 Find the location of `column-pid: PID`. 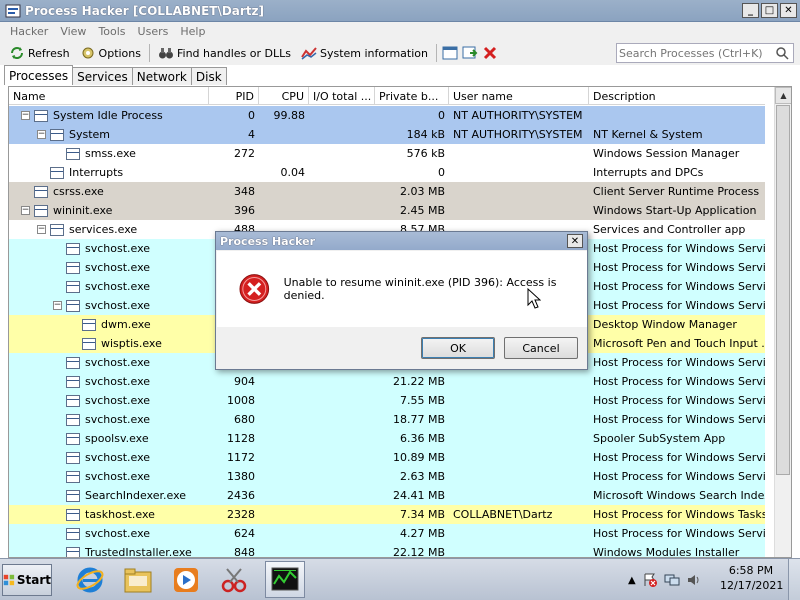

column-pid: PID is located at coordinates (234, 96).